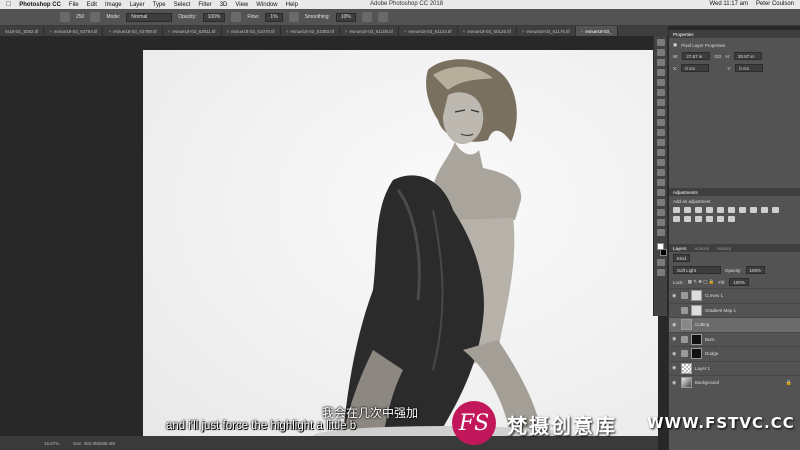 The height and width of the screenshot is (450, 800). I want to click on adjustments-header: Adjustments, so click(734, 192).